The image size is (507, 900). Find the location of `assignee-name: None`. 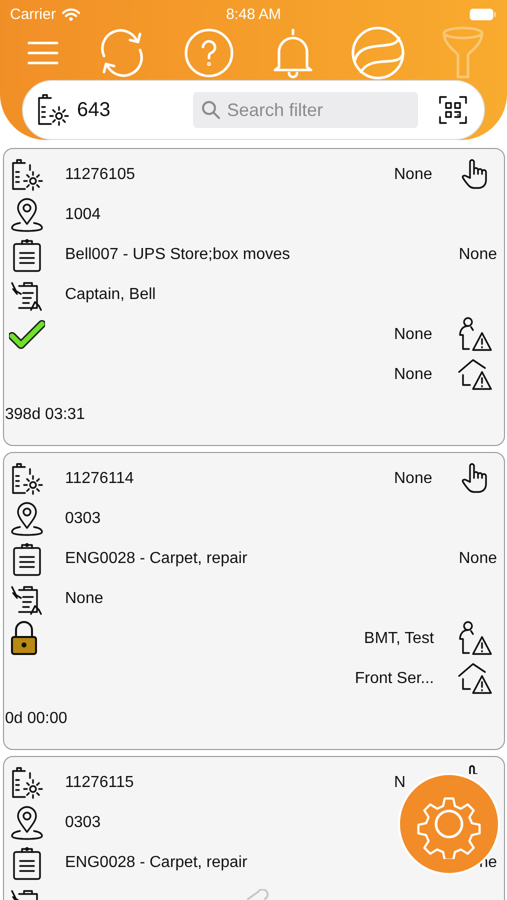

assignee-name: None is located at coordinates (84, 599).